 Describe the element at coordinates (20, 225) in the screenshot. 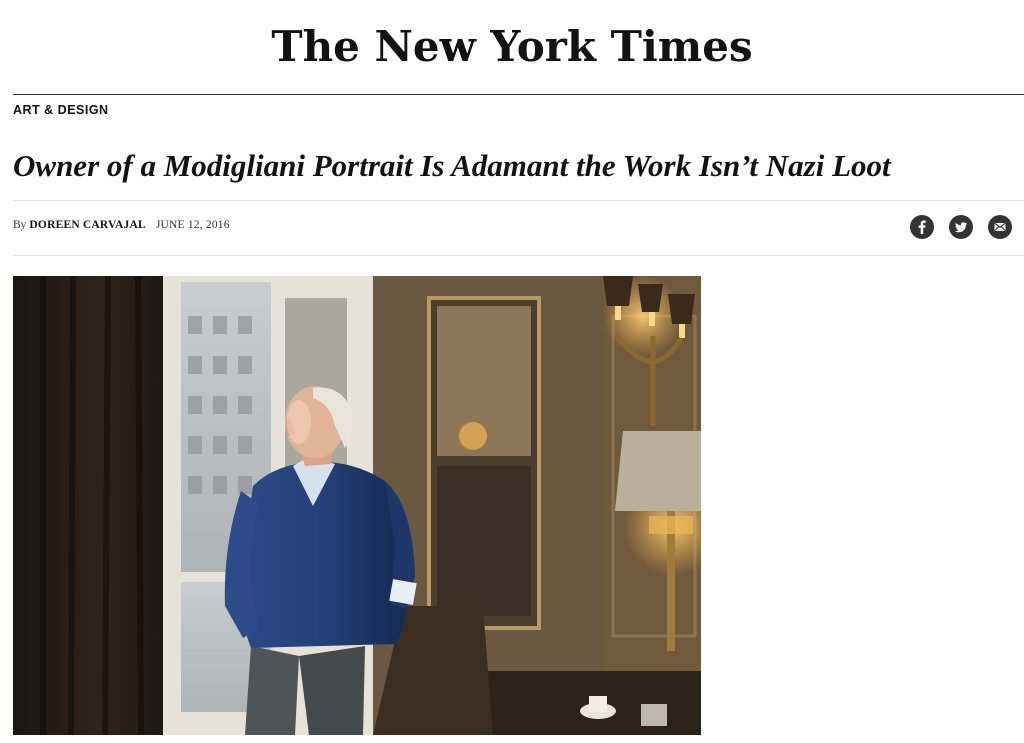

I see `byline-prefix: By` at that location.